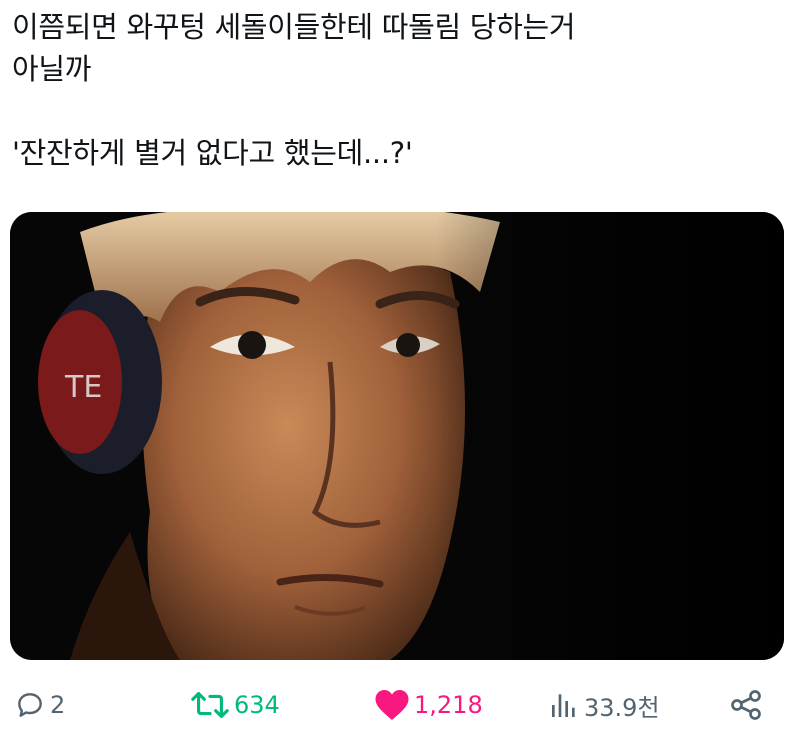 The image size is (800, 734). What do you see at coordinates (563, 705) in the screenshot?
I see `analytics-icon` at bounding box center [563, 705].